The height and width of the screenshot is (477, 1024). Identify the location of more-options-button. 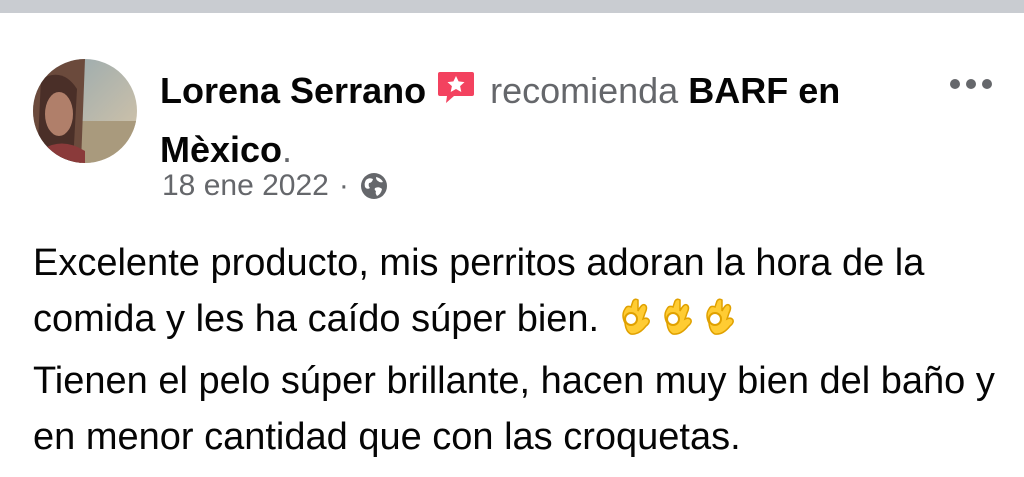
(971, 84).